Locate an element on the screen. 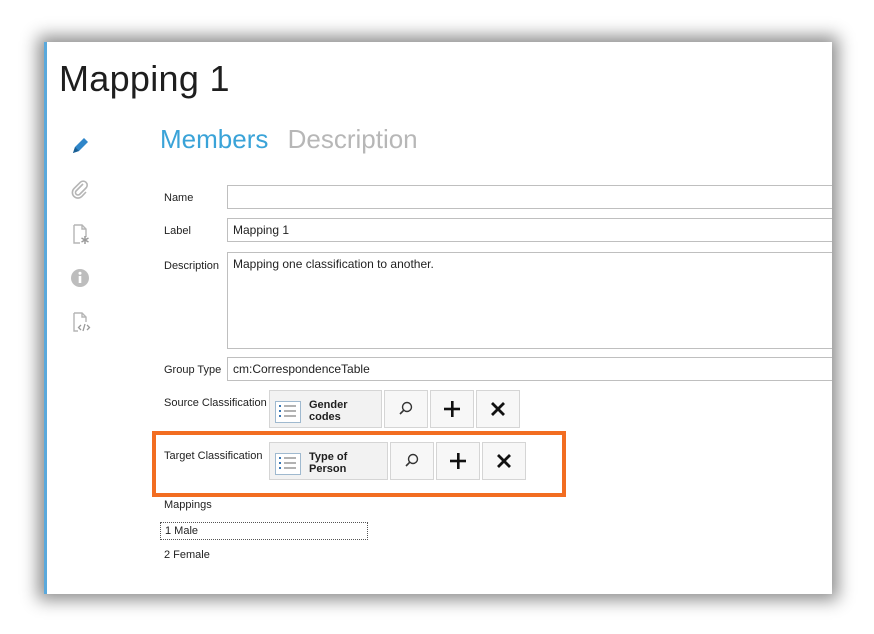 Image resolution: width=874 pixels, height=634 pixels. document-code-icon is located at coordinates (80, 322).